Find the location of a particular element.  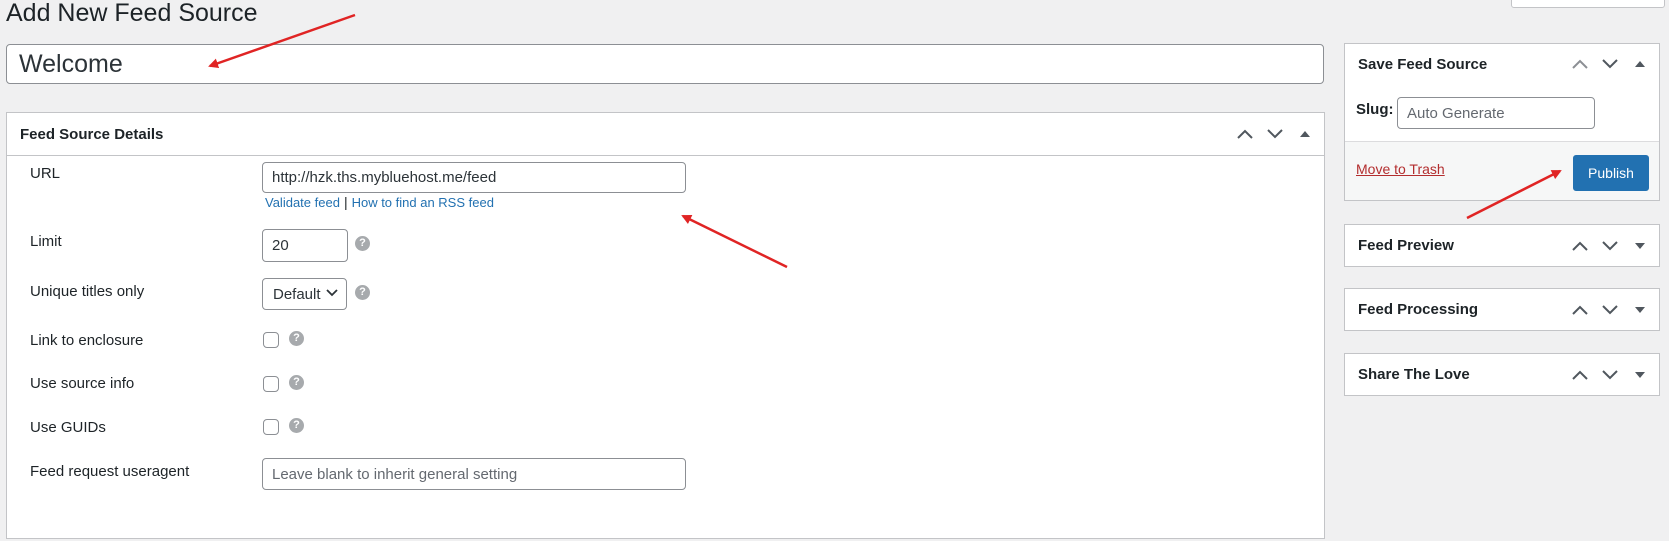

move-to-trash-link: Move to Trash is located at coordinates (1400, 169).